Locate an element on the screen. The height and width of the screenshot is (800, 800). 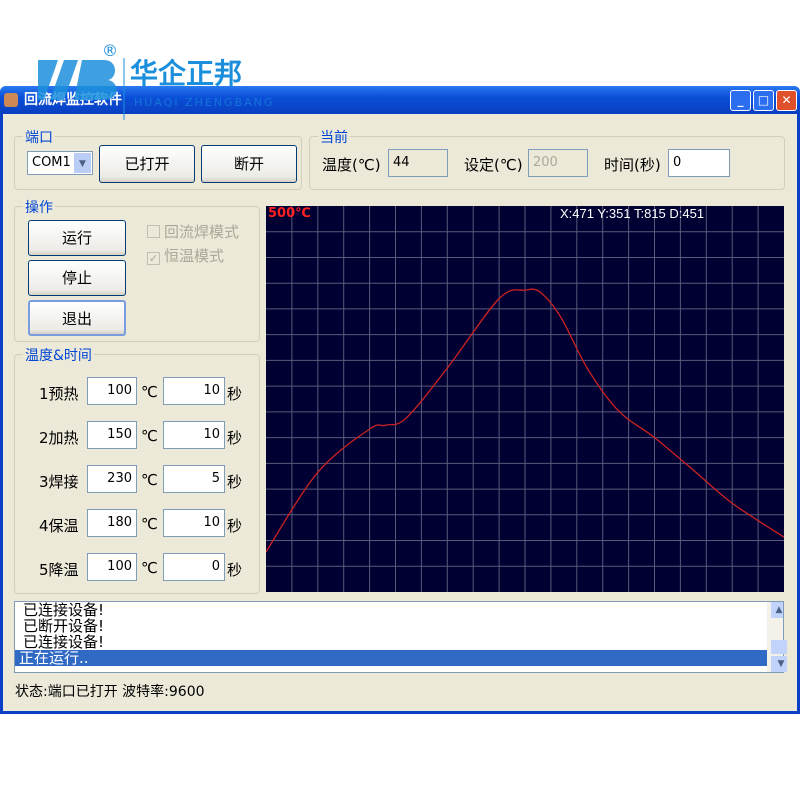
stop-button: 停止 is located at coordinates (77, 278).